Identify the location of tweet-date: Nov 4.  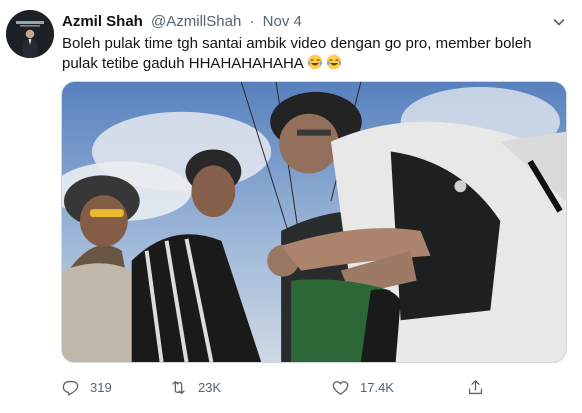
(282, 21).